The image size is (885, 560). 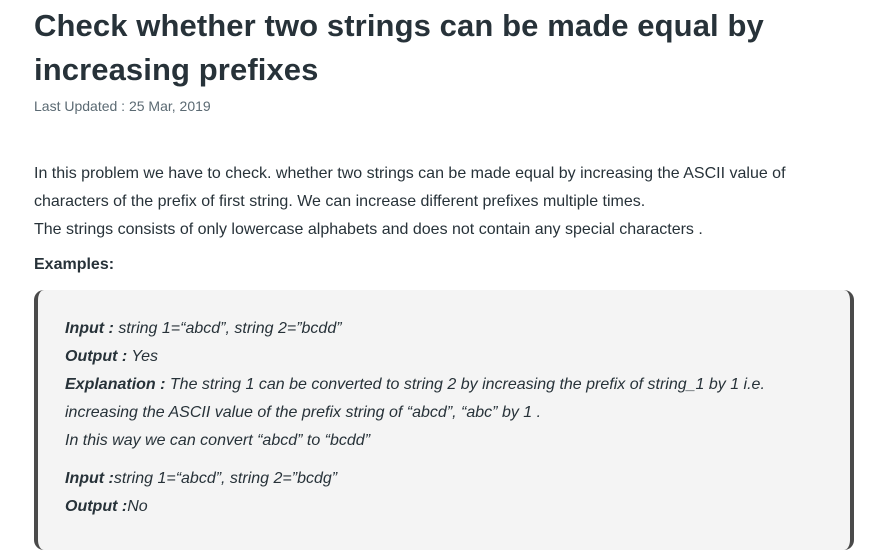 I want to click on example2-input-value: string 1=“abcd”, string 2=”bcdg”, so click(x=225, y=478).